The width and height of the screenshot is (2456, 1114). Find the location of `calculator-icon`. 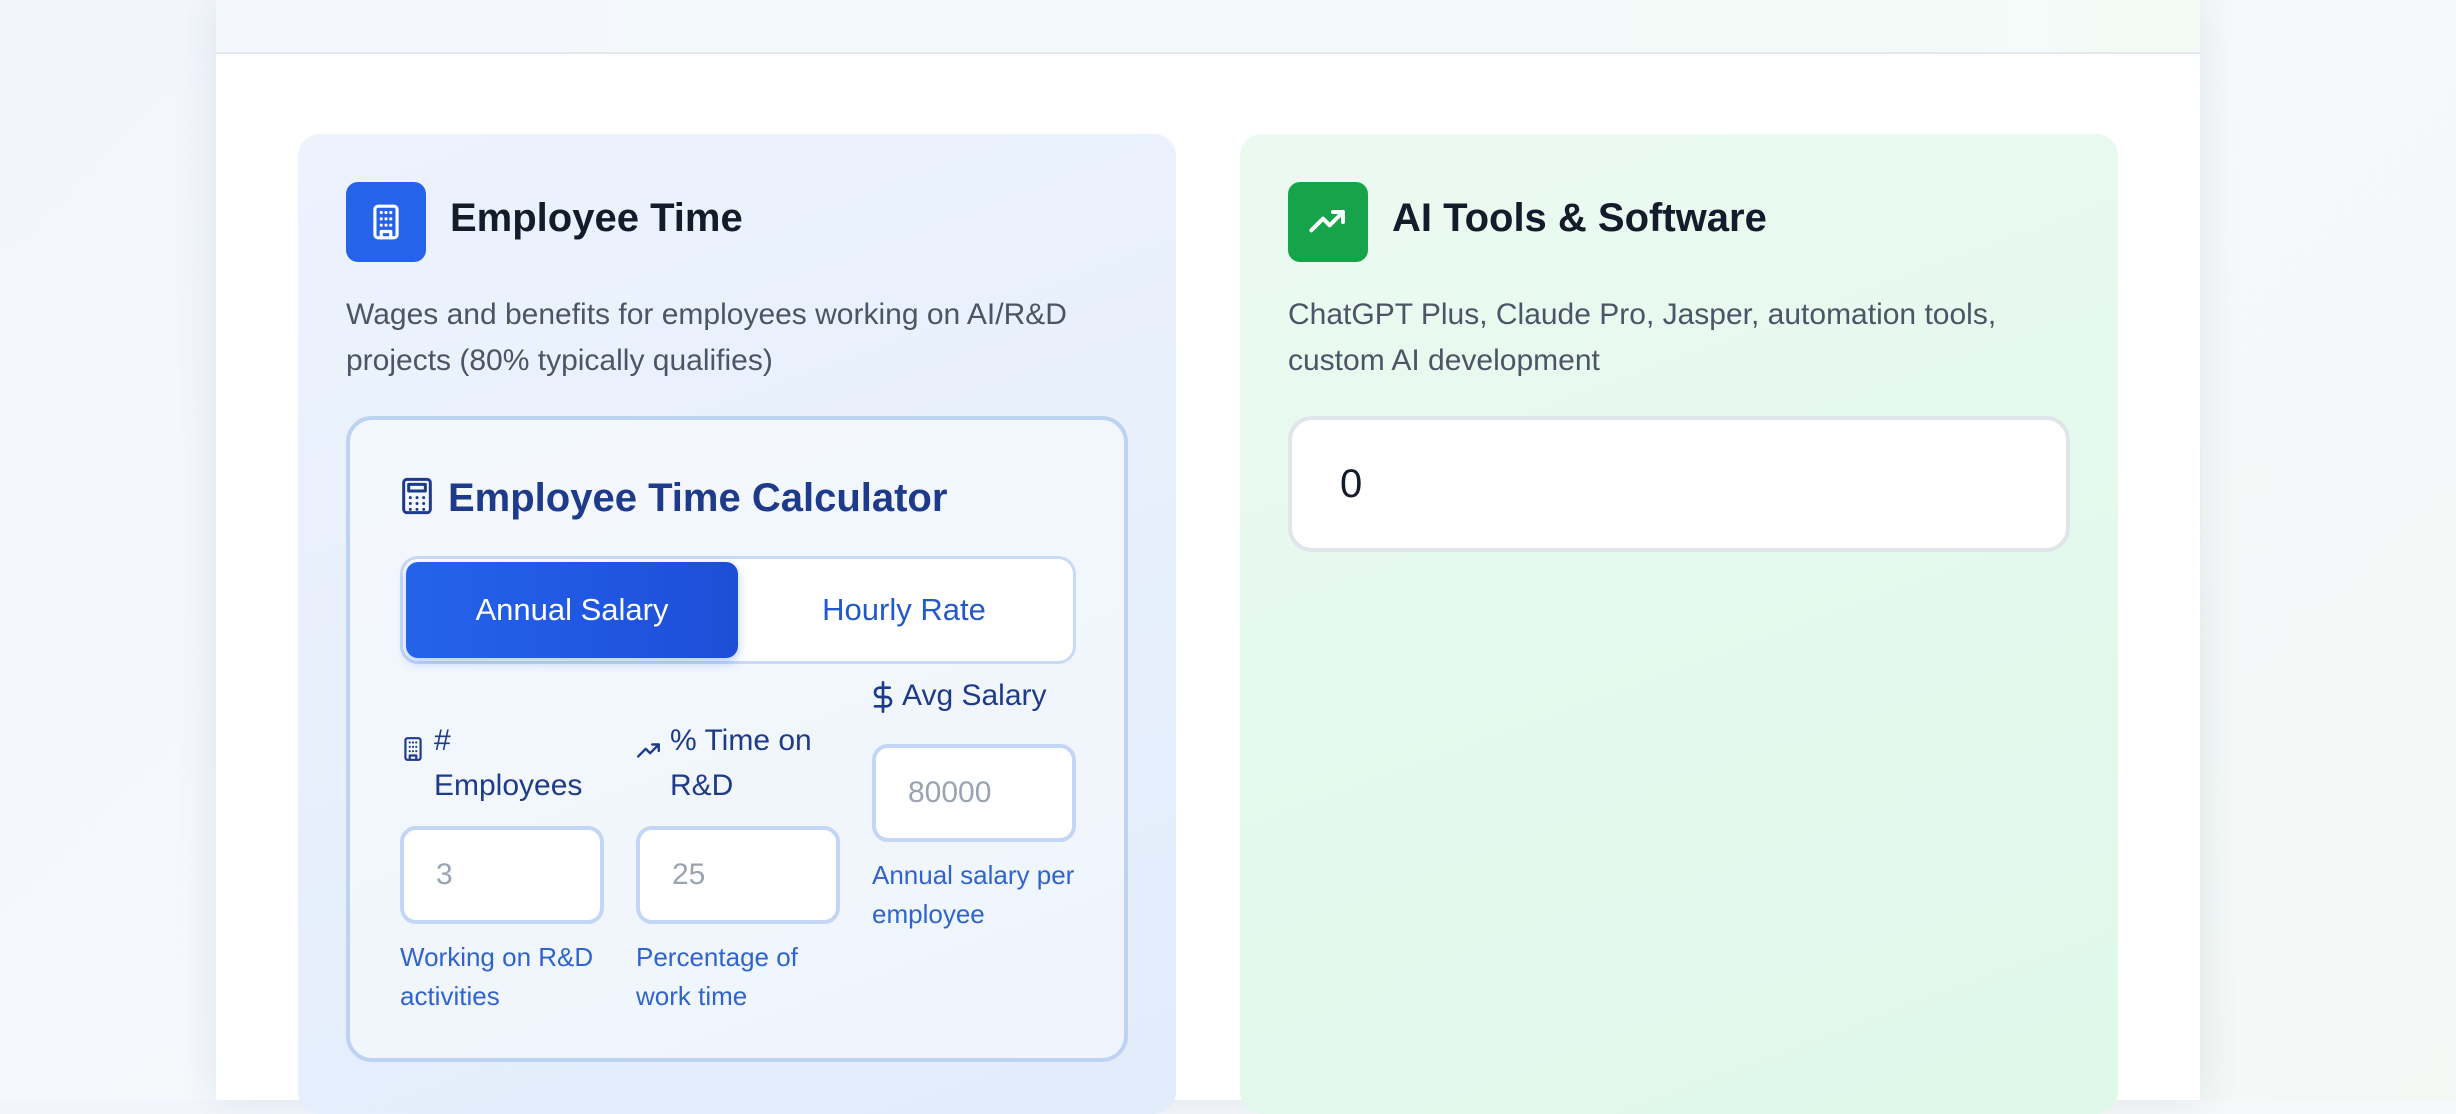

calculator-icon is located at coordinates (417, 498).